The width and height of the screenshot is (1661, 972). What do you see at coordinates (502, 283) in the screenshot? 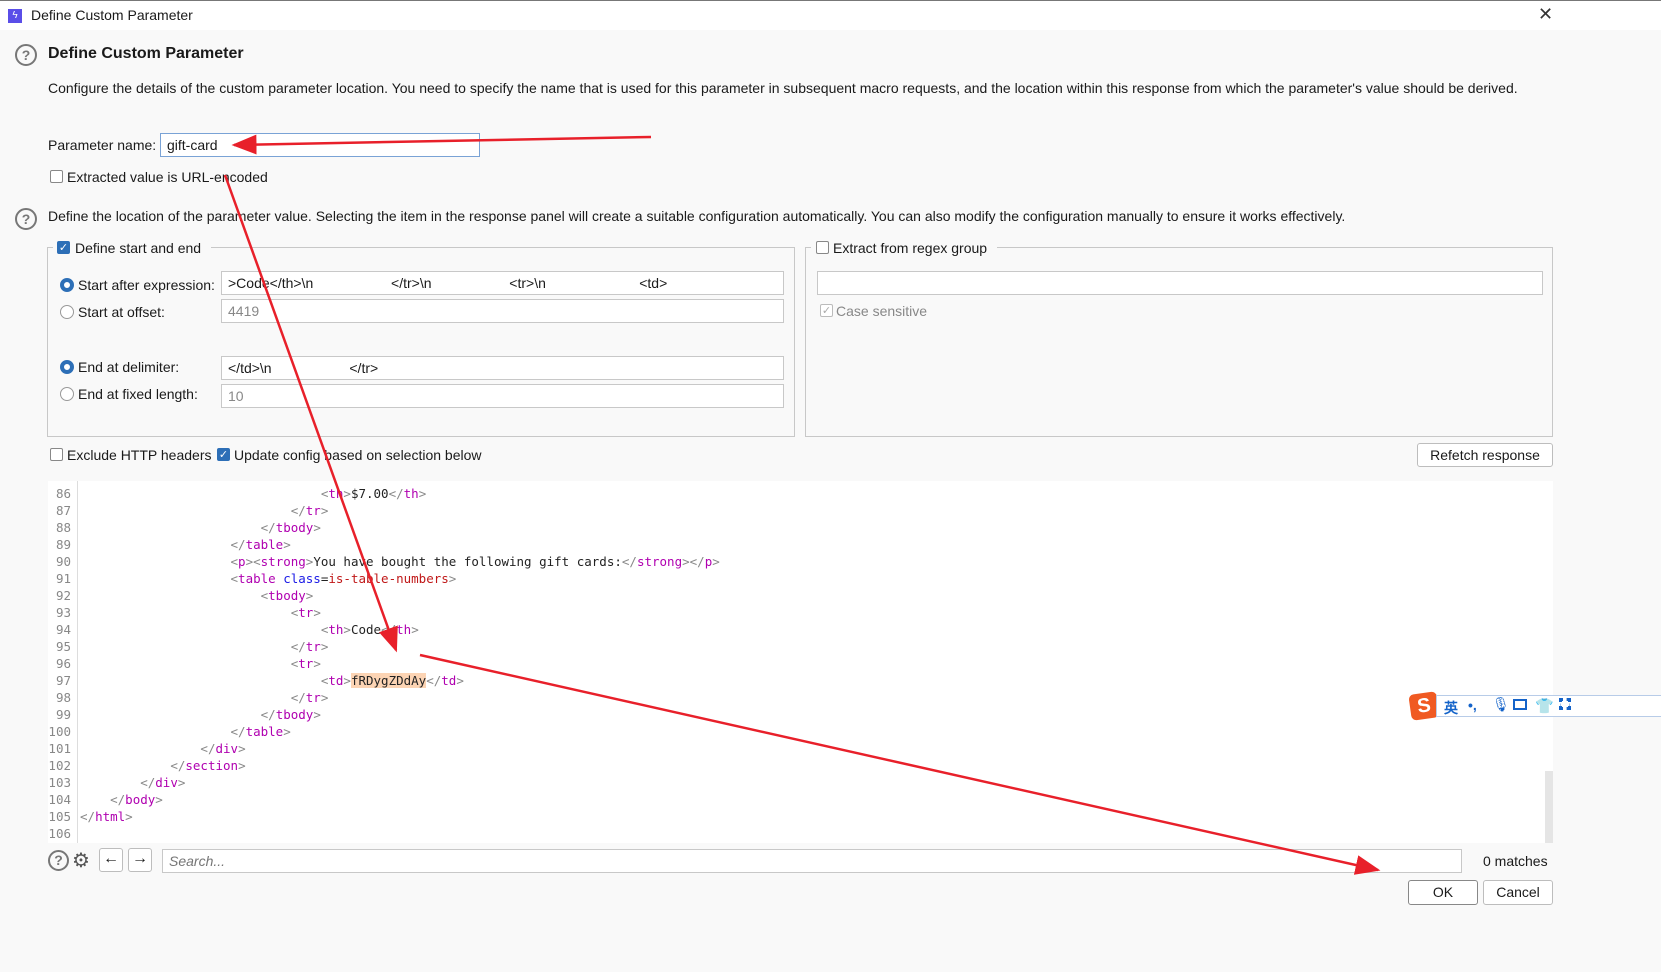
I see `start-after-input: >Code</th>\n </tr>\n <tr>\n <td>` at bounding box center [502, 283].